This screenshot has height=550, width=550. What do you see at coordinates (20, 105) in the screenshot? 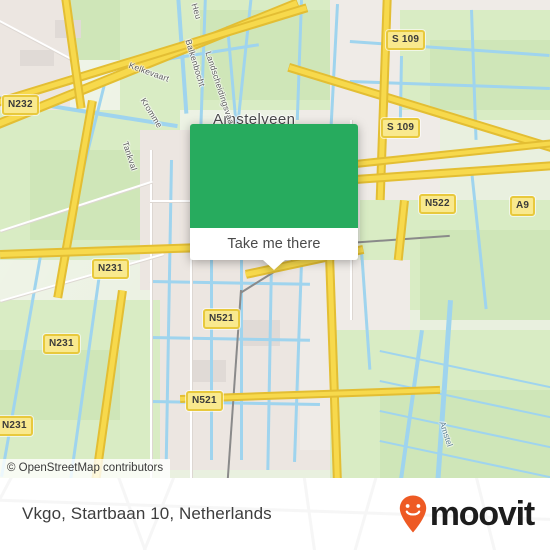
I see `road-shield-n232: N232` at bounding box center [20, 105].